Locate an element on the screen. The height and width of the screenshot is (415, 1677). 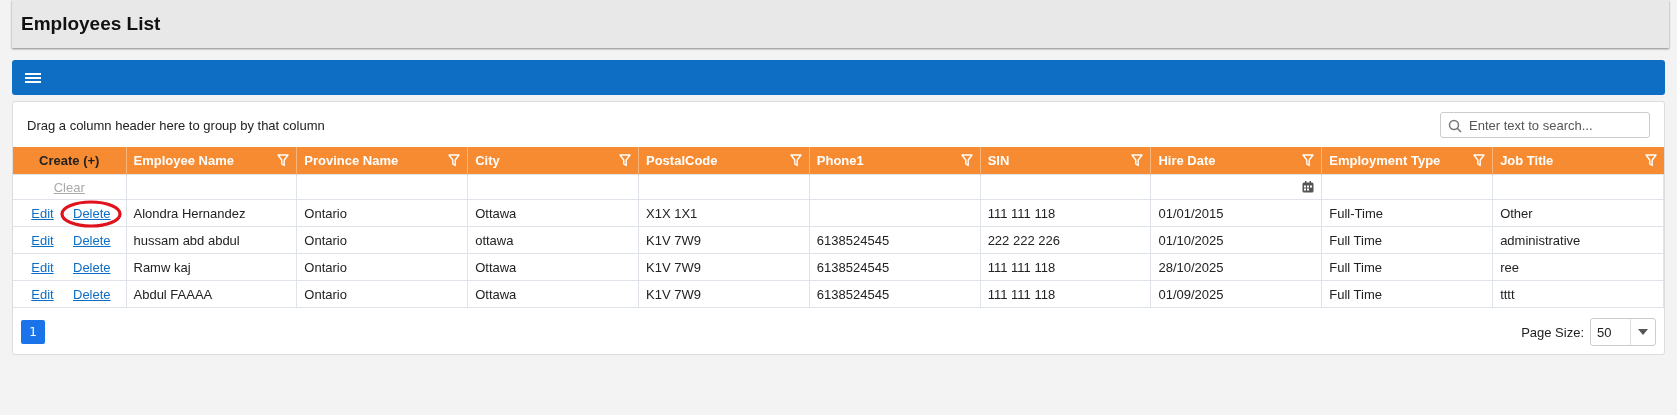
column-header: Employment Type is located at coordinates (1407, 161).